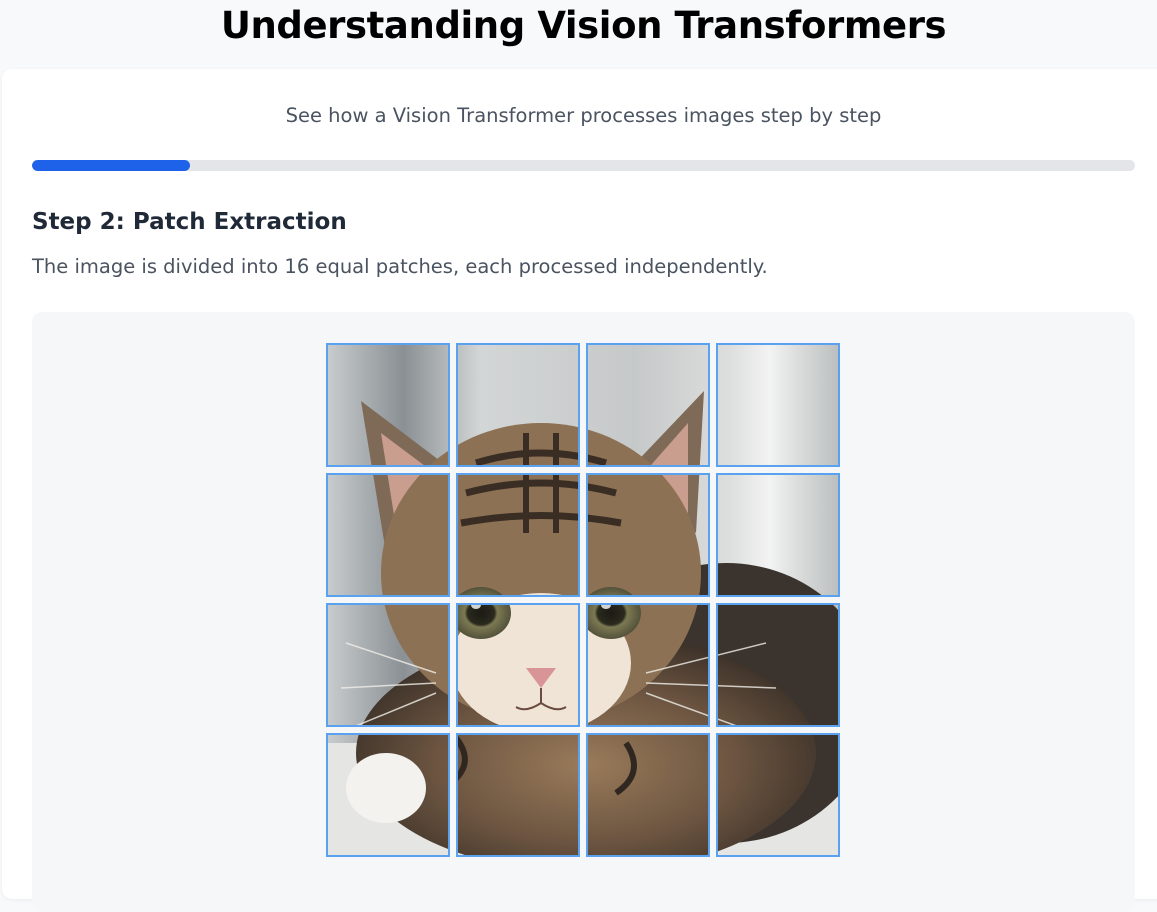 This screenshot has height=912, width=1157. Describe the element at coordinates (583, 165) in the screenshot. I see `progress-bar` at that location.